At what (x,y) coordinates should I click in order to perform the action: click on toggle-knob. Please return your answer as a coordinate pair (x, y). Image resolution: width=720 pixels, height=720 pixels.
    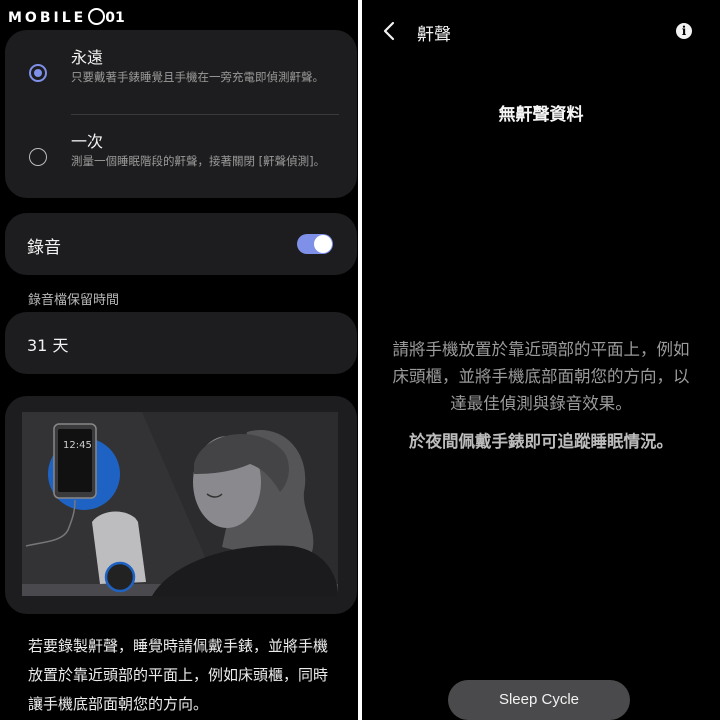
    Looking at the image, I should click on (323, 244).